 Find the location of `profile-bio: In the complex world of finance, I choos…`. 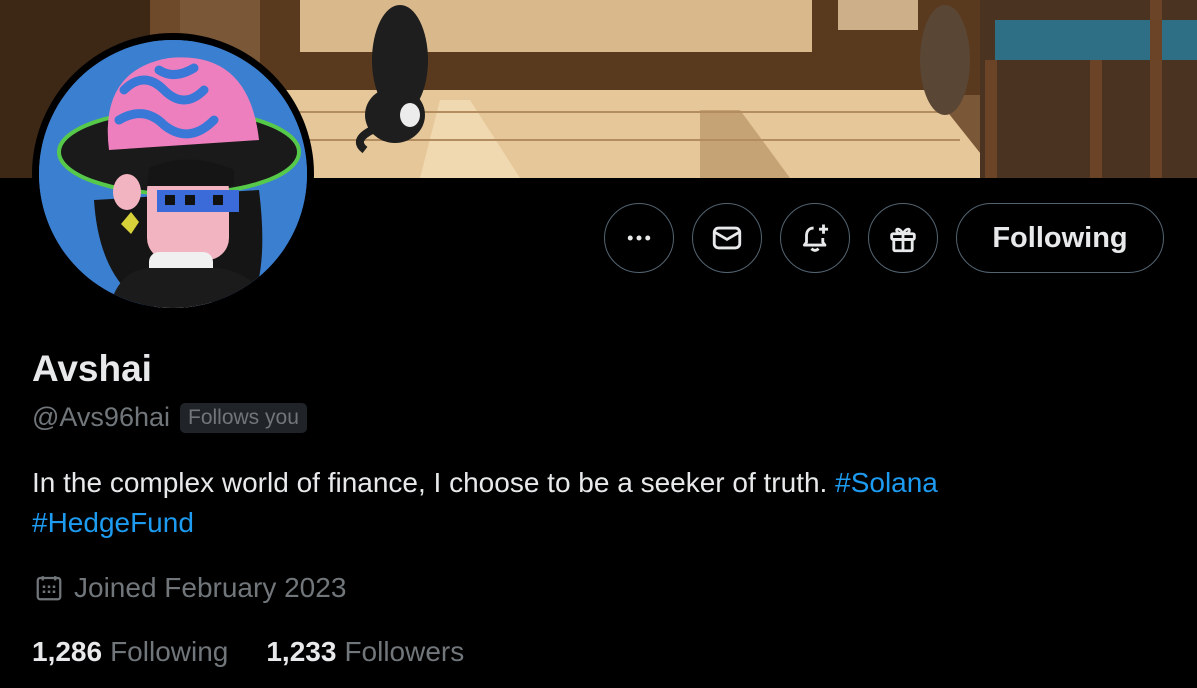

profile-bio: In the complex world of finance, I choos… is located at coordinates (582, 503).